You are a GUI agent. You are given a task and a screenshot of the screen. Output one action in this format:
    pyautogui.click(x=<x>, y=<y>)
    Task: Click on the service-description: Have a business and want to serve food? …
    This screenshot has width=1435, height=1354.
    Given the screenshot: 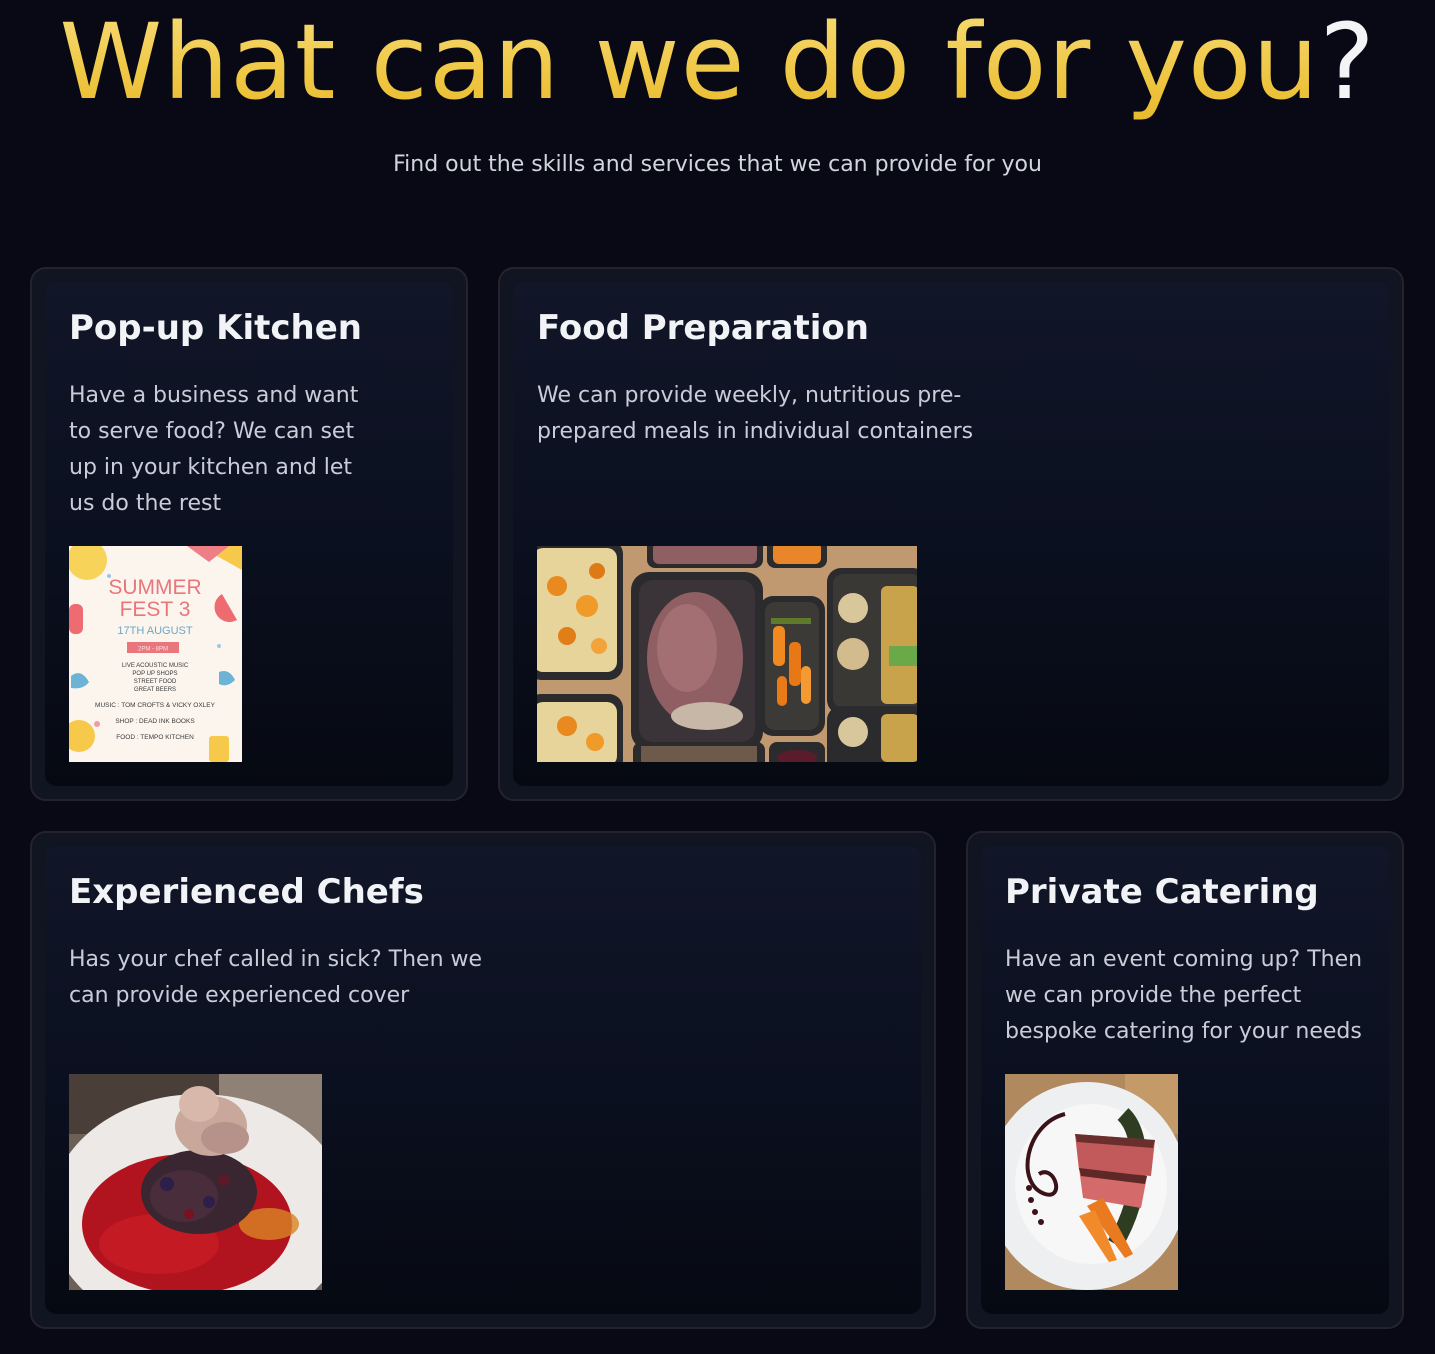 What is the action you would take?
    pyautogui.click(x=214, y=449)
    